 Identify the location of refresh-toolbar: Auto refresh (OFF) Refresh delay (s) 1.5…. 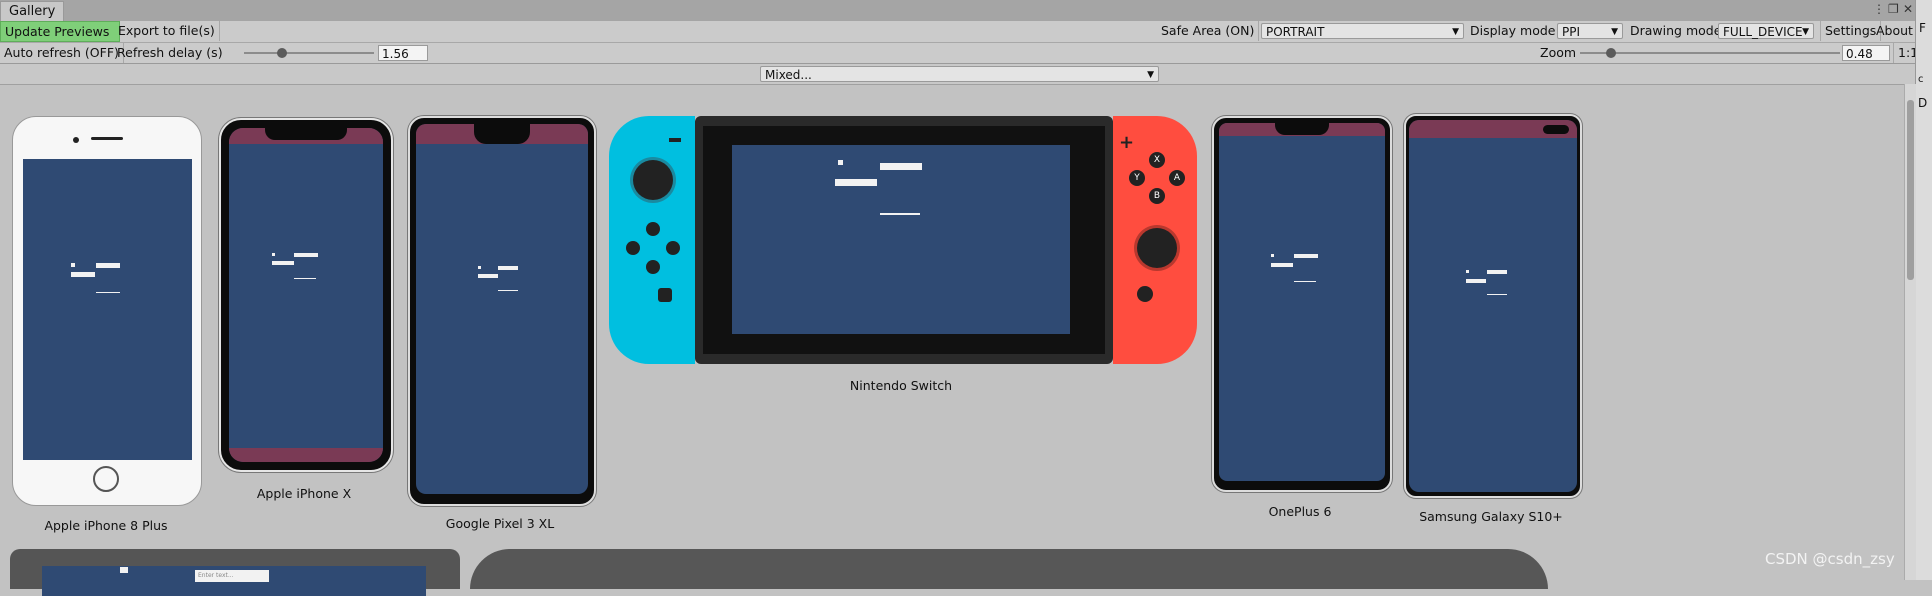
(959, 53).